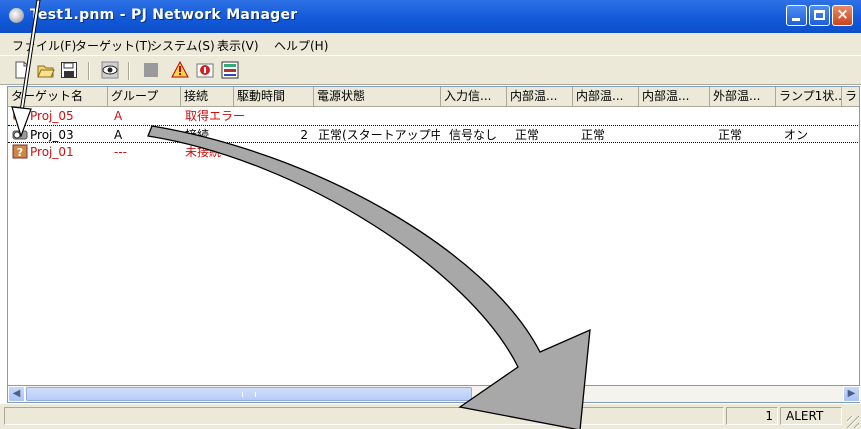 Image resolution: width=861 pixels, height=429 pixels. I want to click on scroll-right-icon: ▶, so click(851, 394).